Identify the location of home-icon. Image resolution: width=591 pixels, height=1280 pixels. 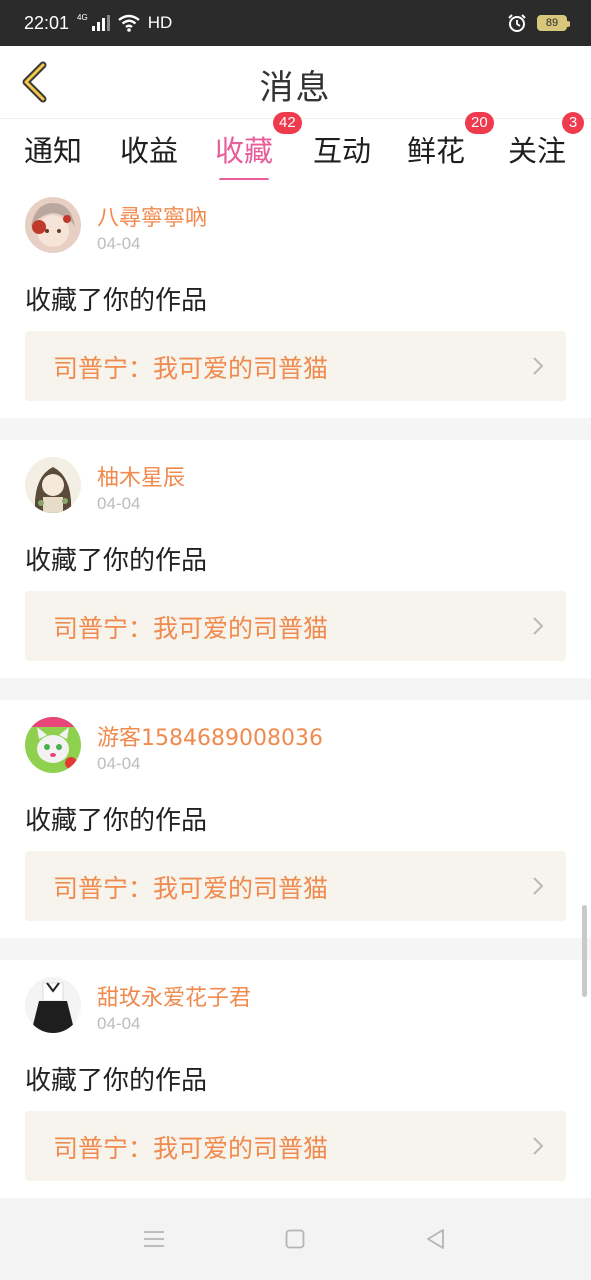
(295, 1239).